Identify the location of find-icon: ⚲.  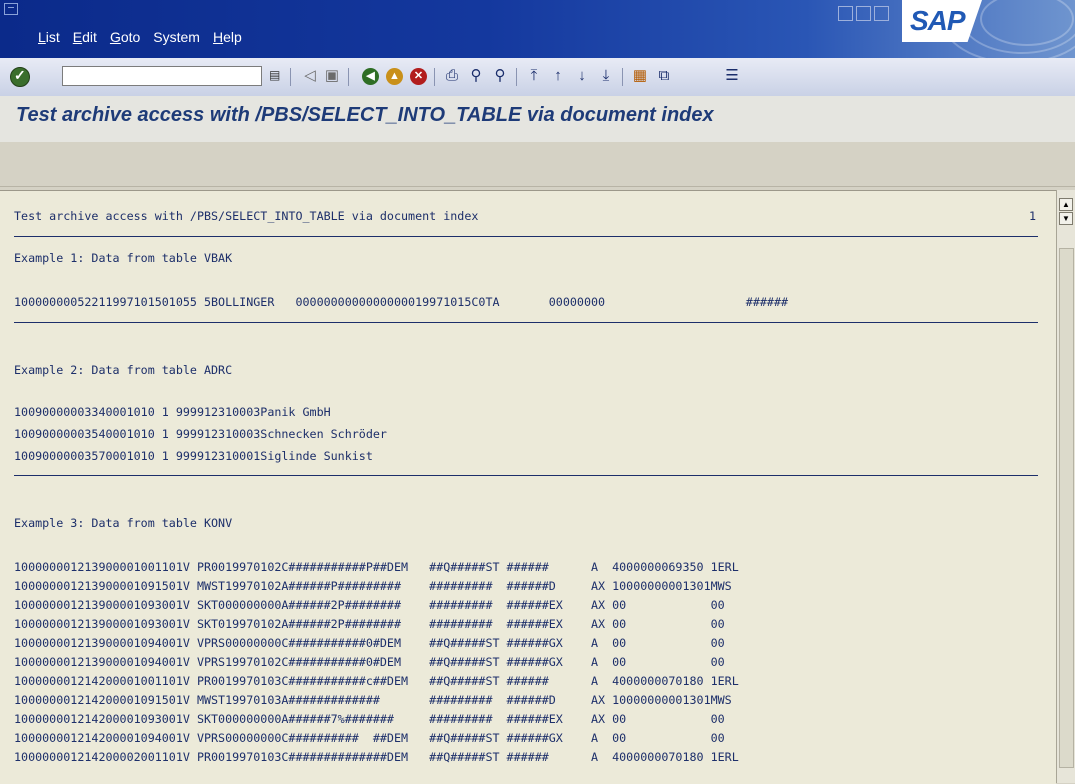
(476, 76).